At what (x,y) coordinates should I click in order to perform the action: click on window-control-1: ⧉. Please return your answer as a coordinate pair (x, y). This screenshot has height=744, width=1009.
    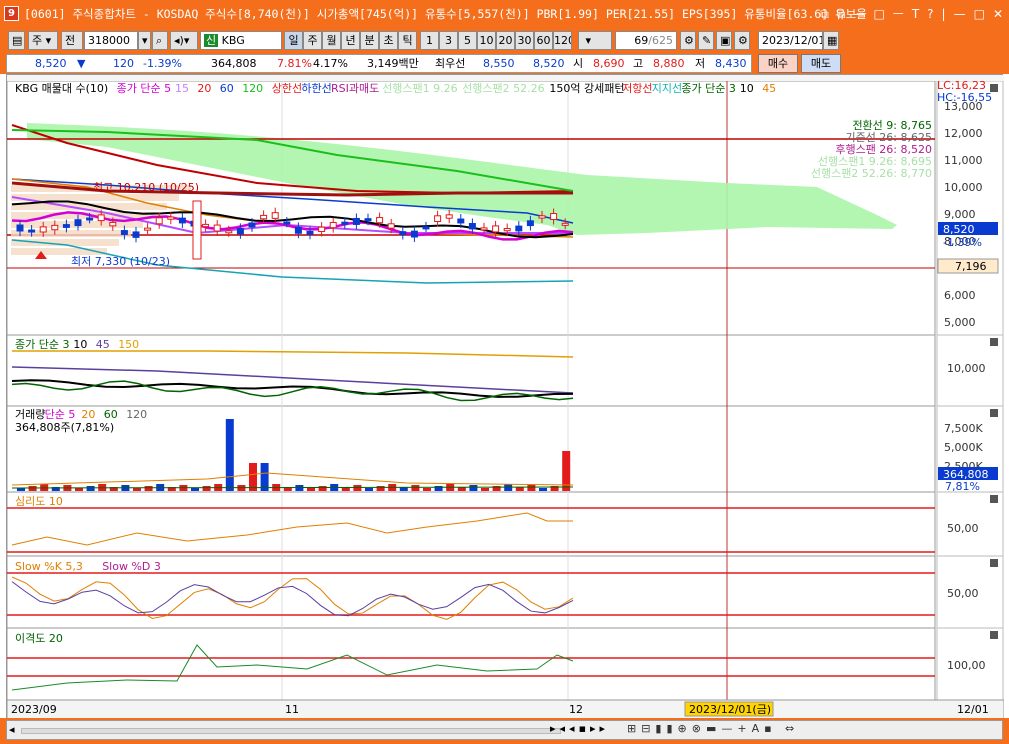
    Looking at the image, I should click on (841, 14).